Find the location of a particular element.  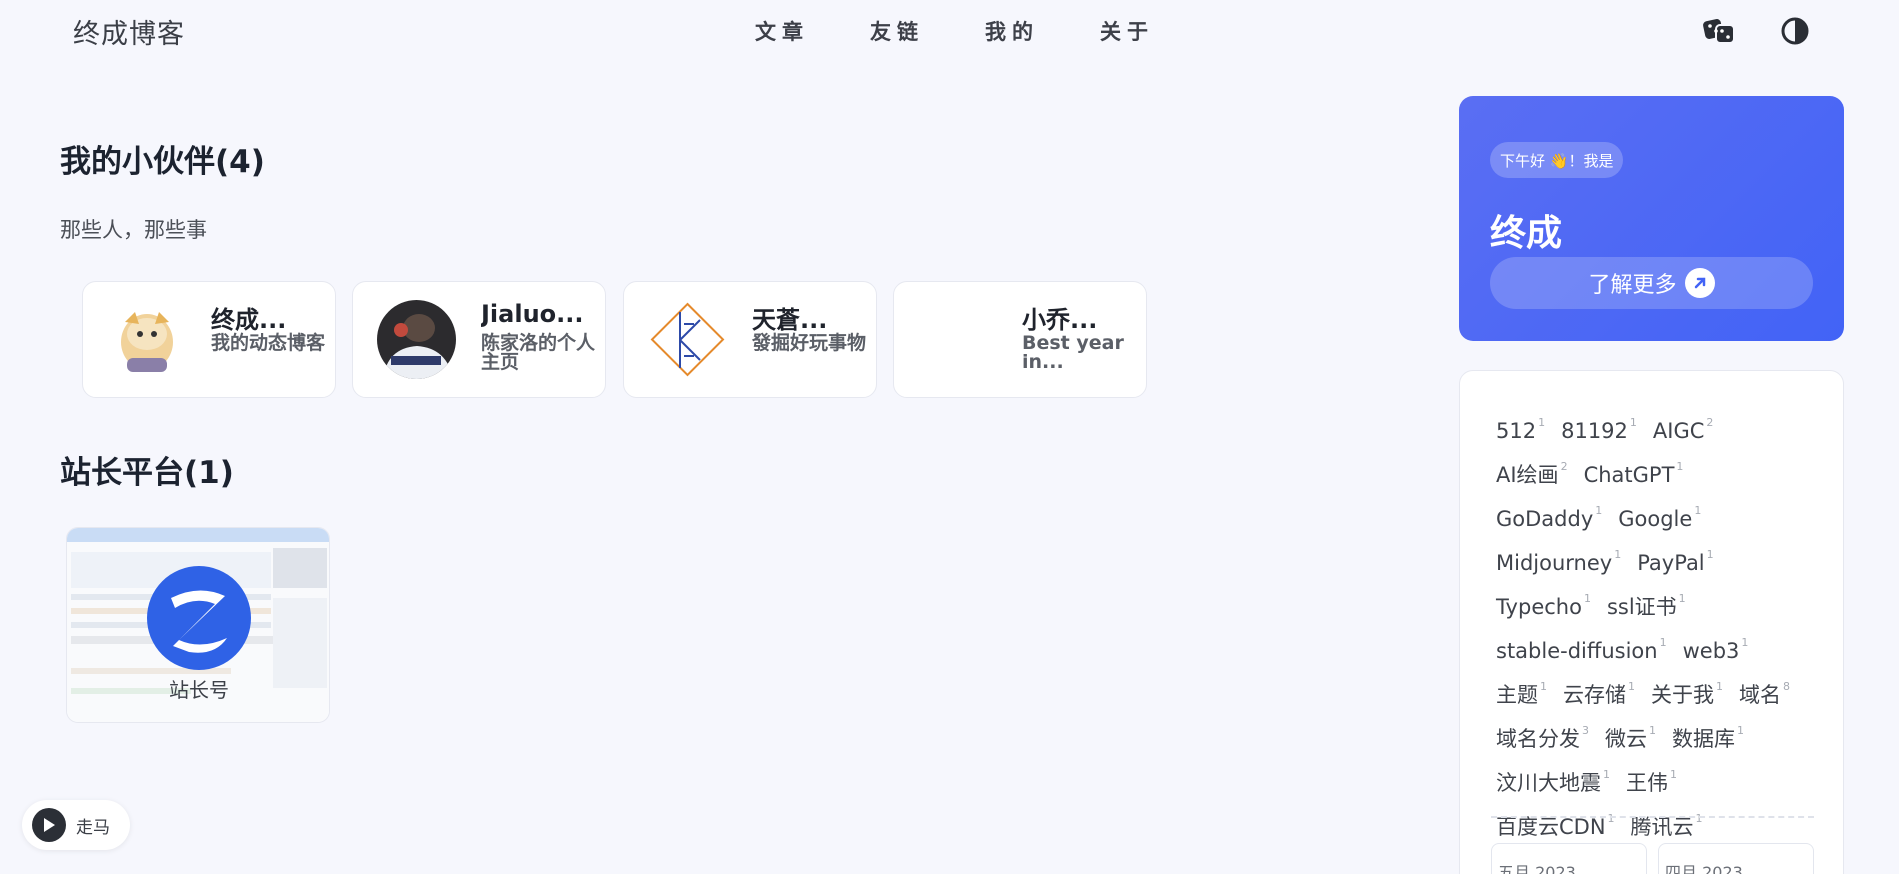

tag-item: PayPal 1 is located at coordinates (1675, 555).